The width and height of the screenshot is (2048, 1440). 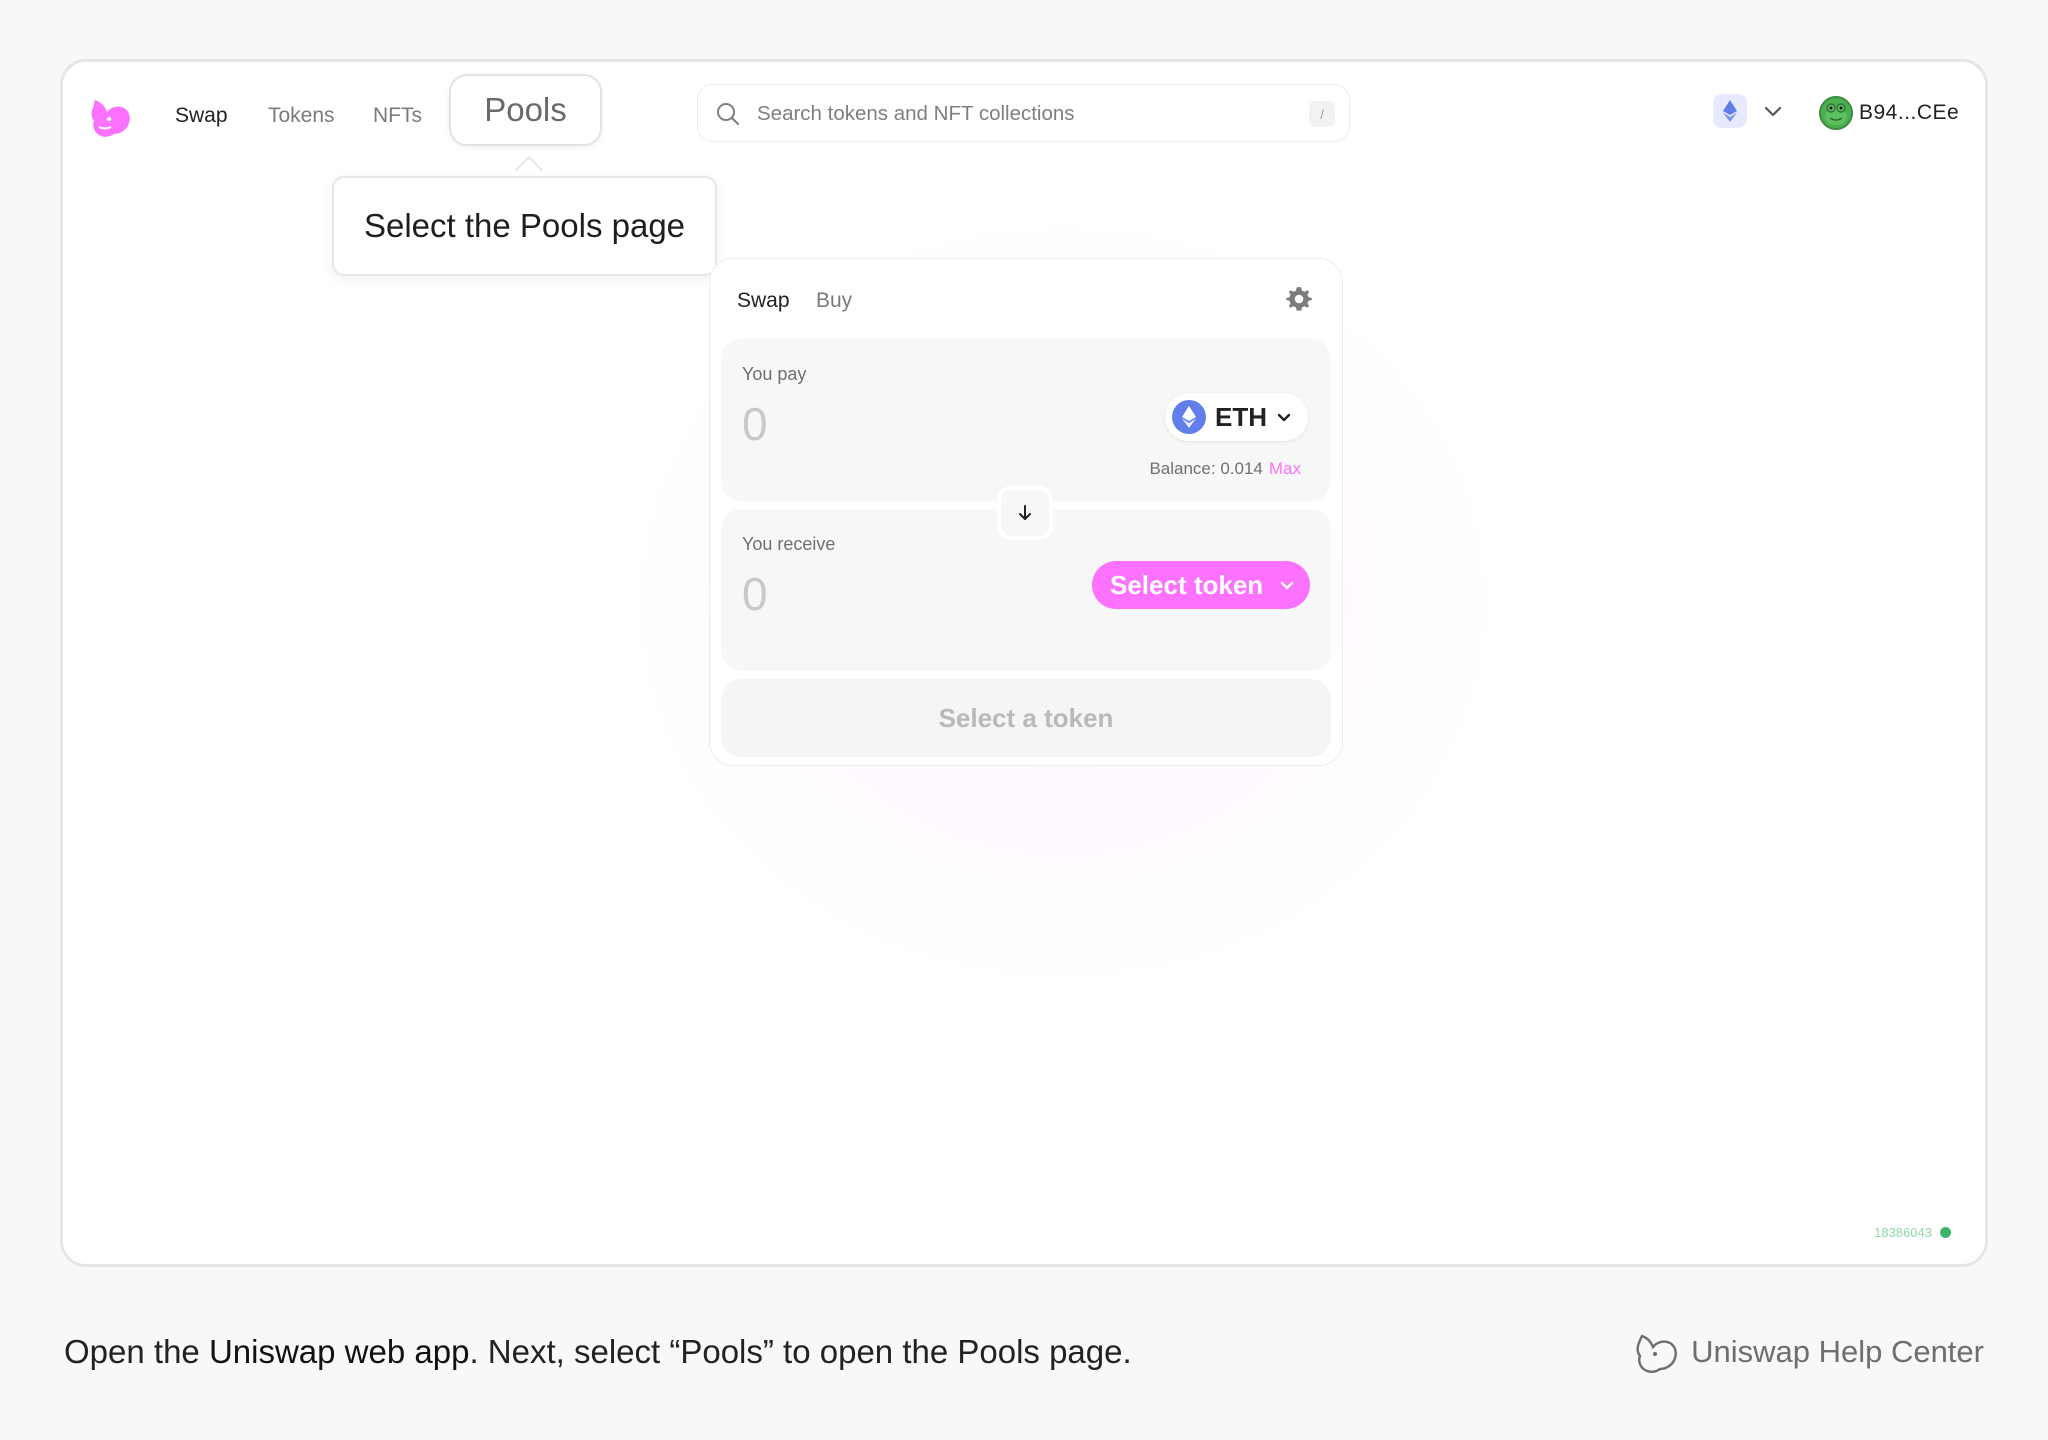 What do you see at coordinates (1837, 1351) in the screenshot?
I see `help-center-label: Uniswap Help Center` at bounding box center [1837, 1351].